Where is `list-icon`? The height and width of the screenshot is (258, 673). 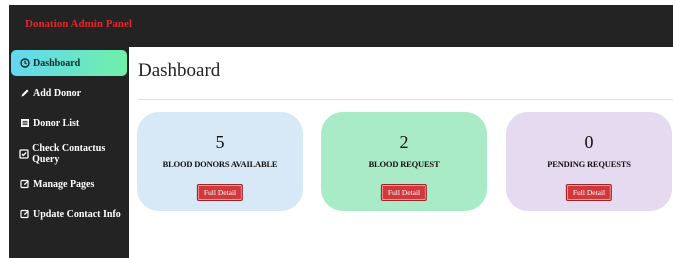 list-icon is located at coordinates (24, 123).